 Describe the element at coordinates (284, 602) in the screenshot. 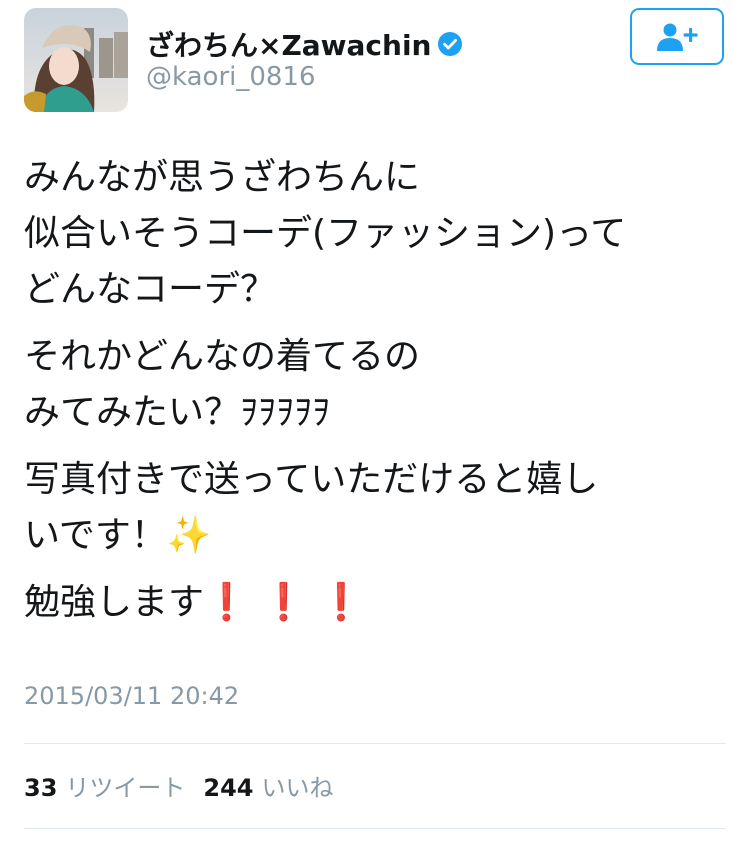

I see `exclamation-emoji-icon: ❗ ❗ ❗` at that location.